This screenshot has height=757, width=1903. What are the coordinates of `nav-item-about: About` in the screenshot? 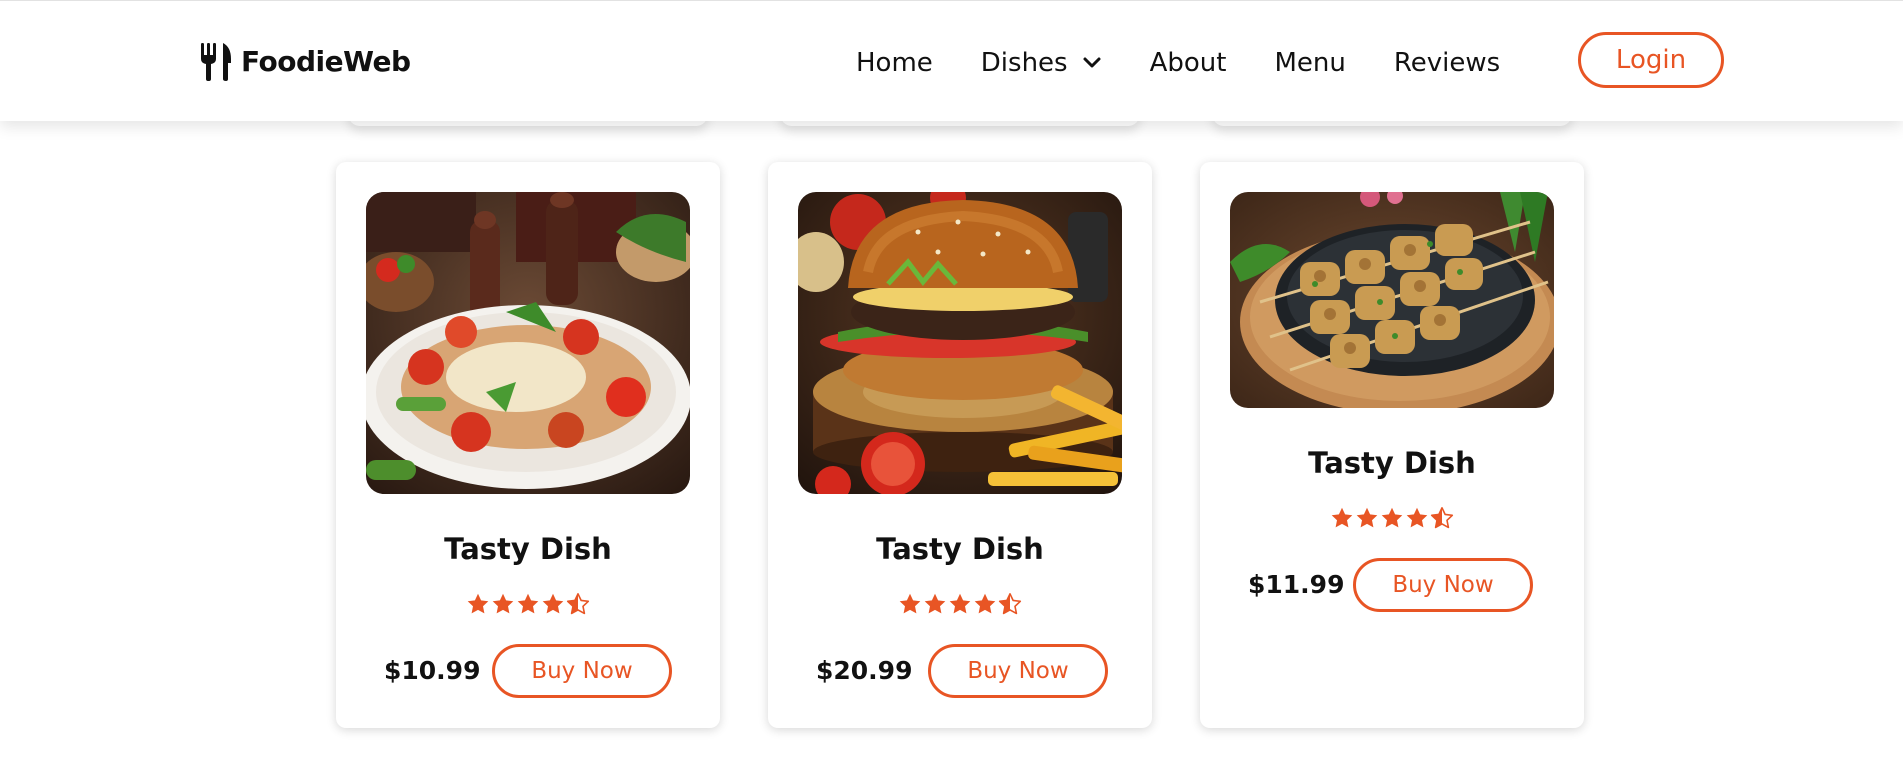 It's located at (1188, 63).